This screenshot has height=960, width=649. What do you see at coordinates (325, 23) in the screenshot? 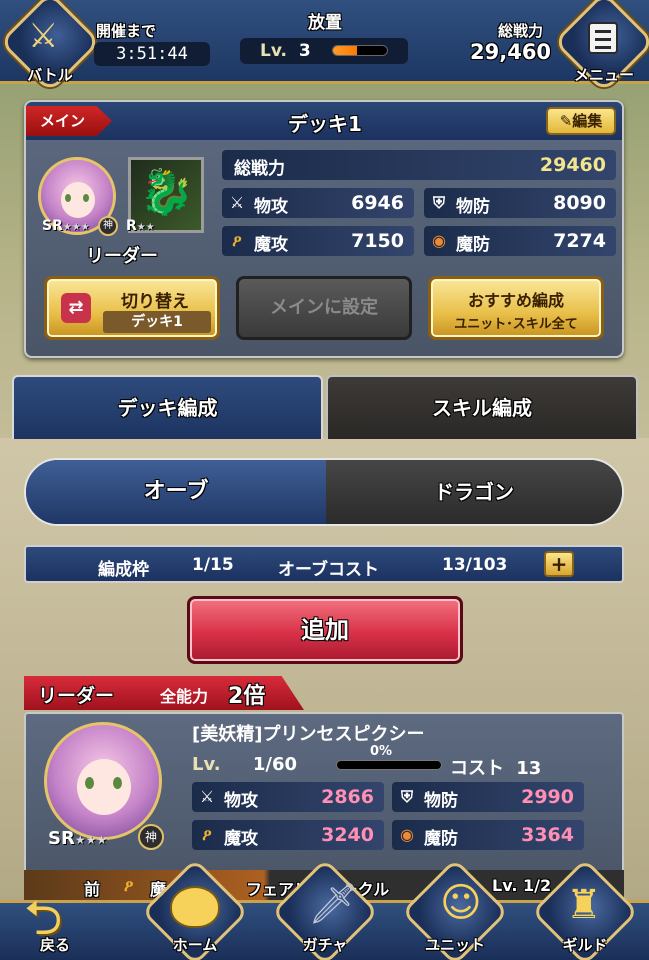
I see `idle-mode-label: 放置` at bounding box center [325, 23].